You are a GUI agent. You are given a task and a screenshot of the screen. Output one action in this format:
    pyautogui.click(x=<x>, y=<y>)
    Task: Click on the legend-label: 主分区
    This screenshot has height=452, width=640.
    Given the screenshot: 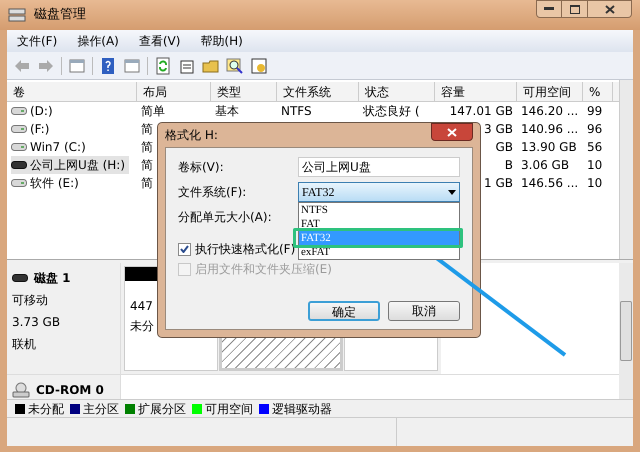 What is the action you would take?
    pyautogui.click(x=101, y=409)
    